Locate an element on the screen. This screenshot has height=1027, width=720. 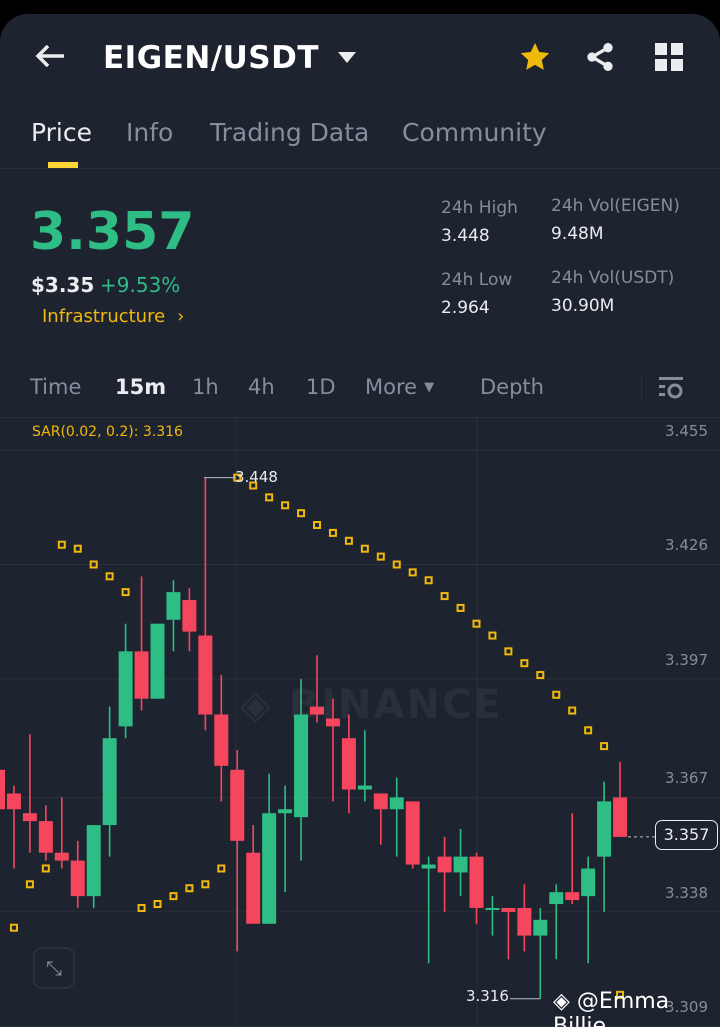
y-axis-tick: 3.455 is located at coordinates (686, 431).